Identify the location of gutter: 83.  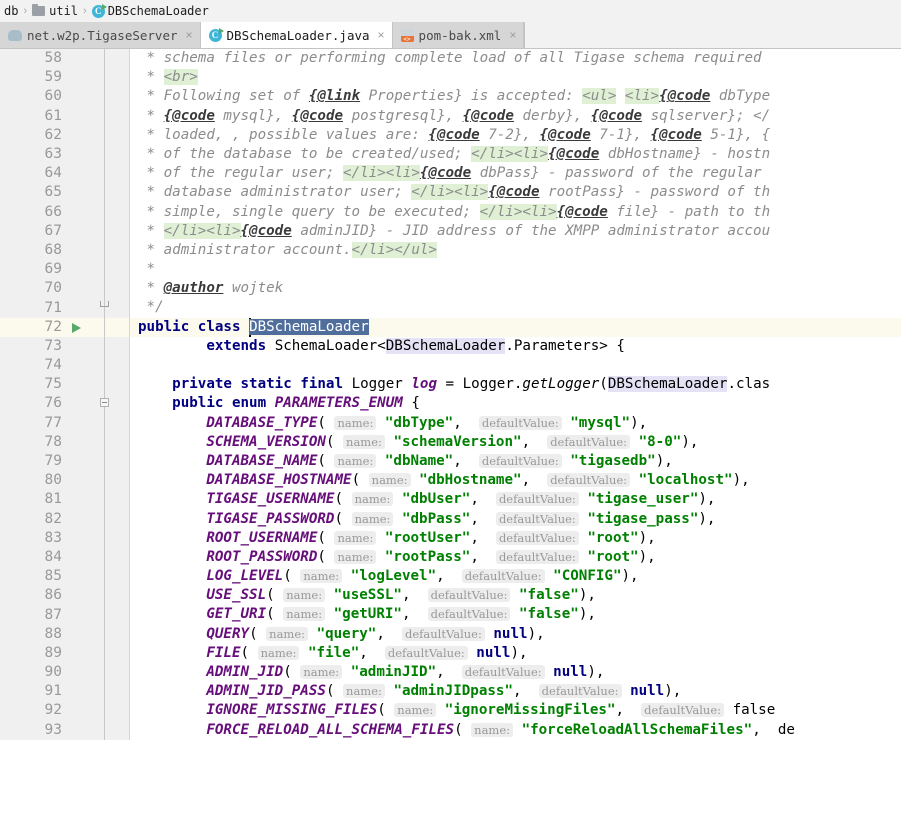
(65, 538).